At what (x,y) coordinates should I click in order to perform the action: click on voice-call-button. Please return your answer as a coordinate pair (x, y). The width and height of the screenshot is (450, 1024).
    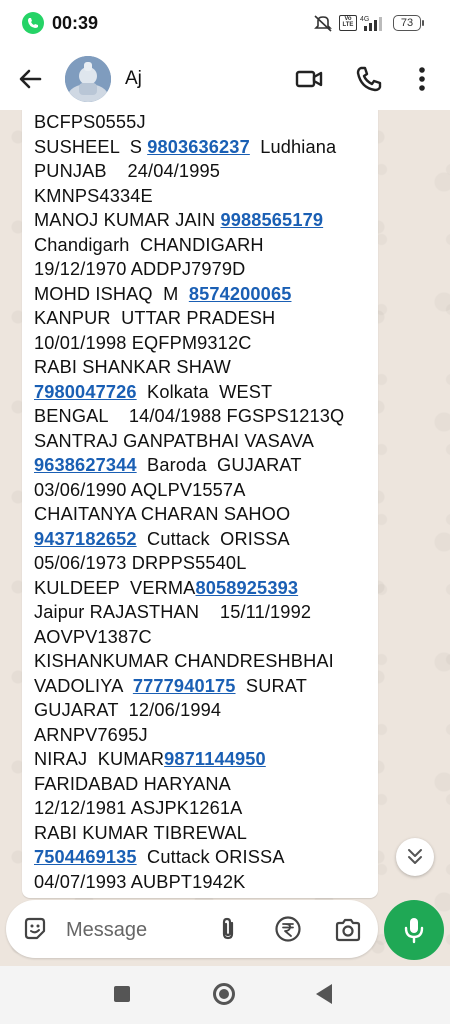
    Looking at the image, I should click on (369, 79).